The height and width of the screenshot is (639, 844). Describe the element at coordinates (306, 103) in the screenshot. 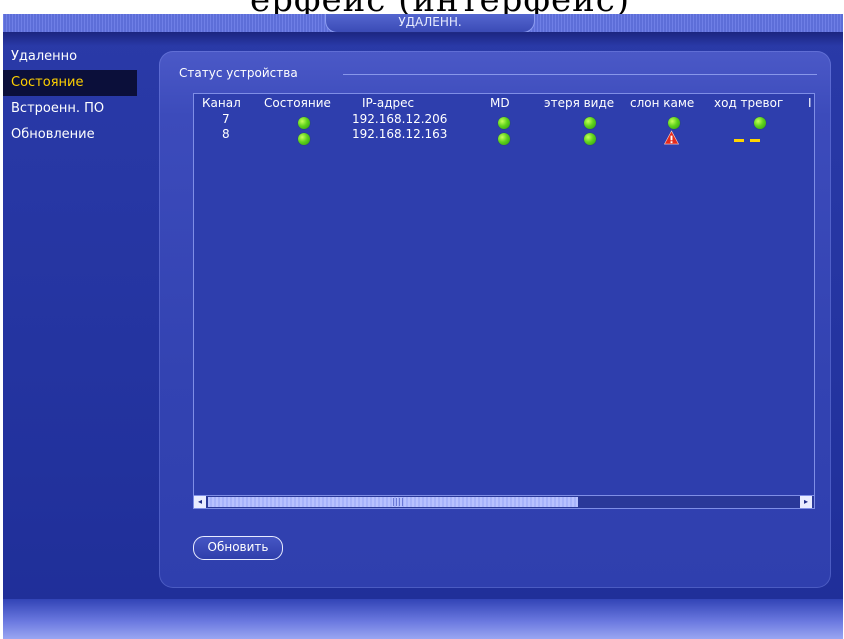

I see `column-header-state: Состояние` at that location.